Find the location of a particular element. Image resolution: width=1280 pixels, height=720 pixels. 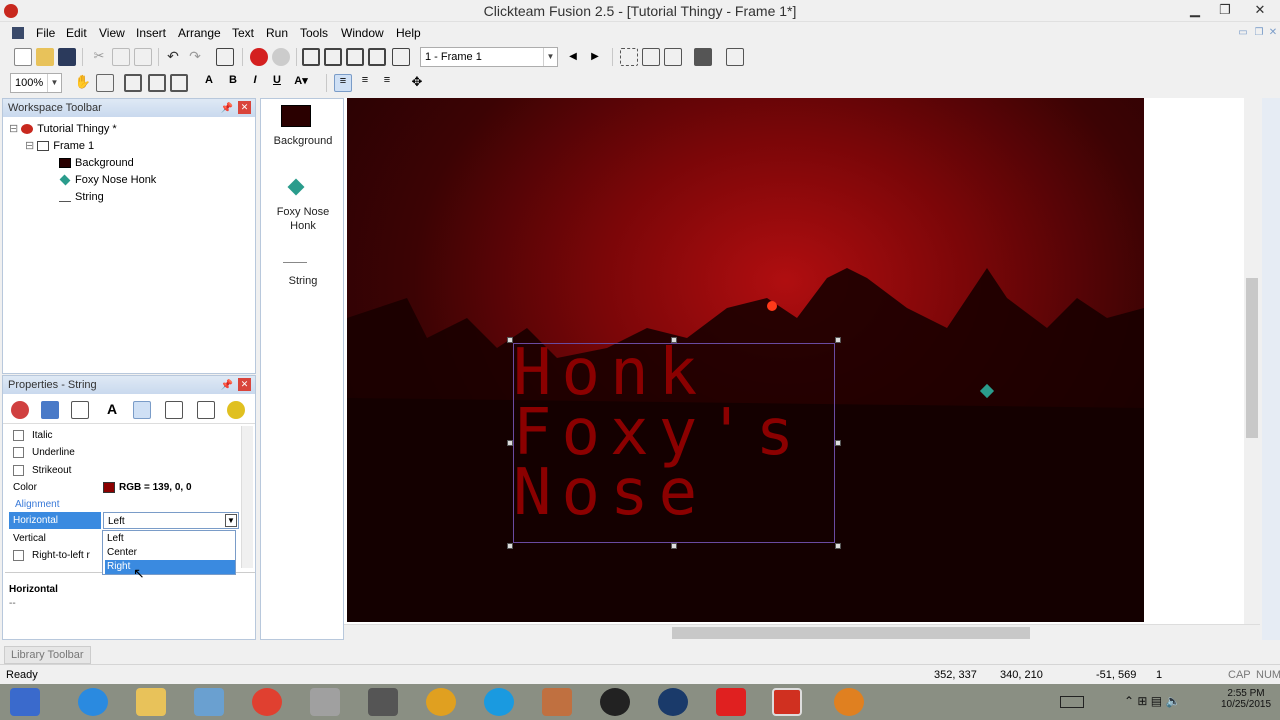

new-file-icon is located at coordinates (23, 57).